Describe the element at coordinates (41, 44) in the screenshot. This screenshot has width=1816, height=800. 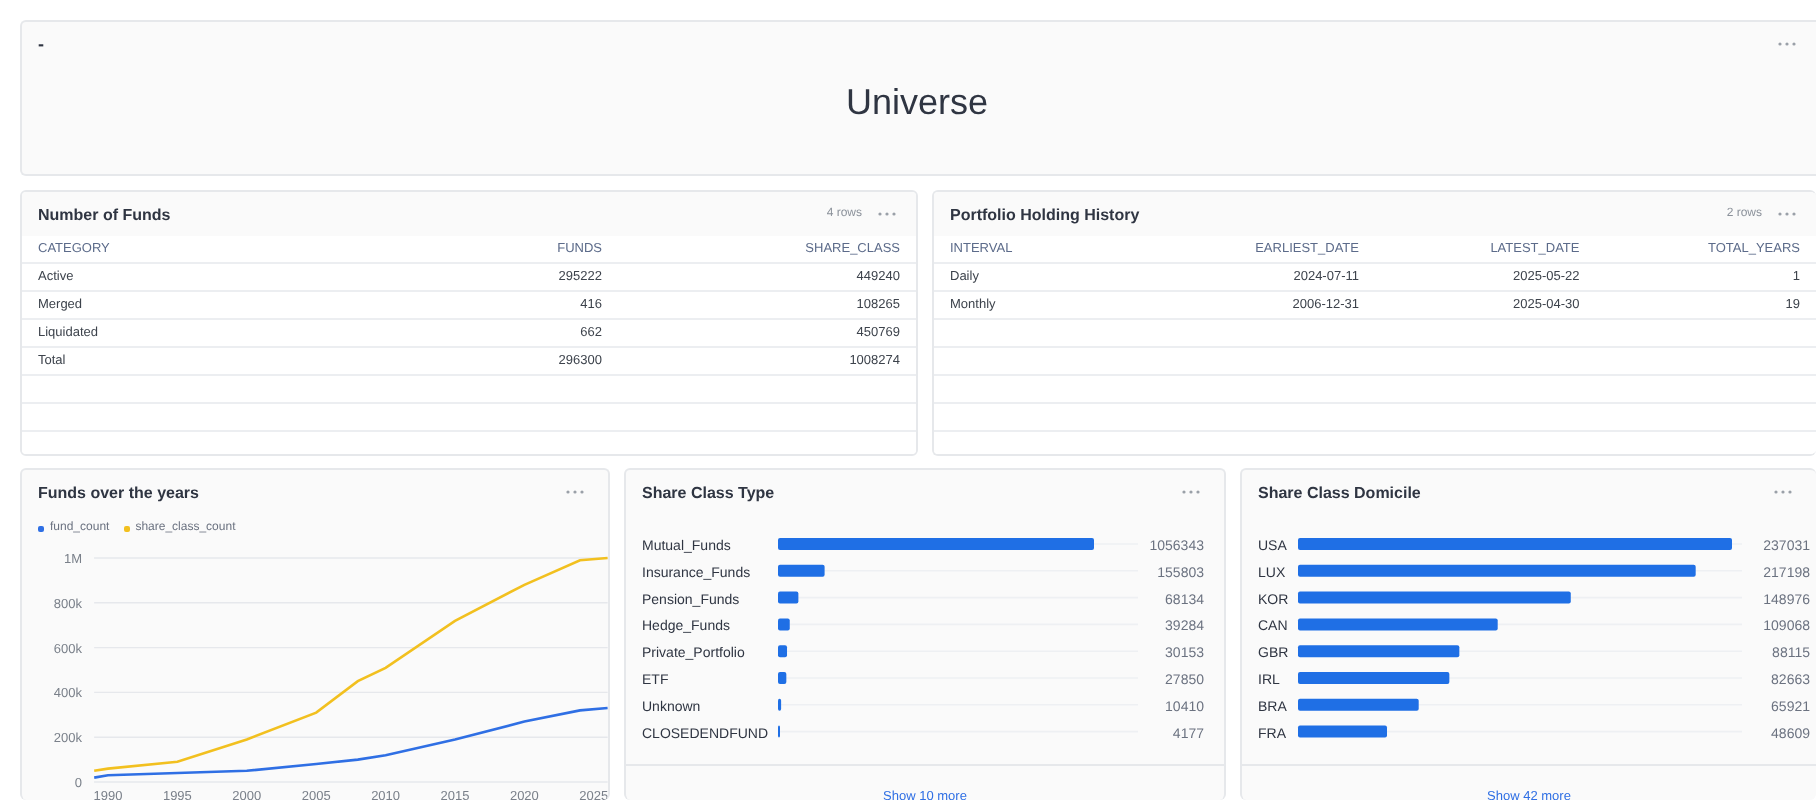
I see `header-label: -` at that location.